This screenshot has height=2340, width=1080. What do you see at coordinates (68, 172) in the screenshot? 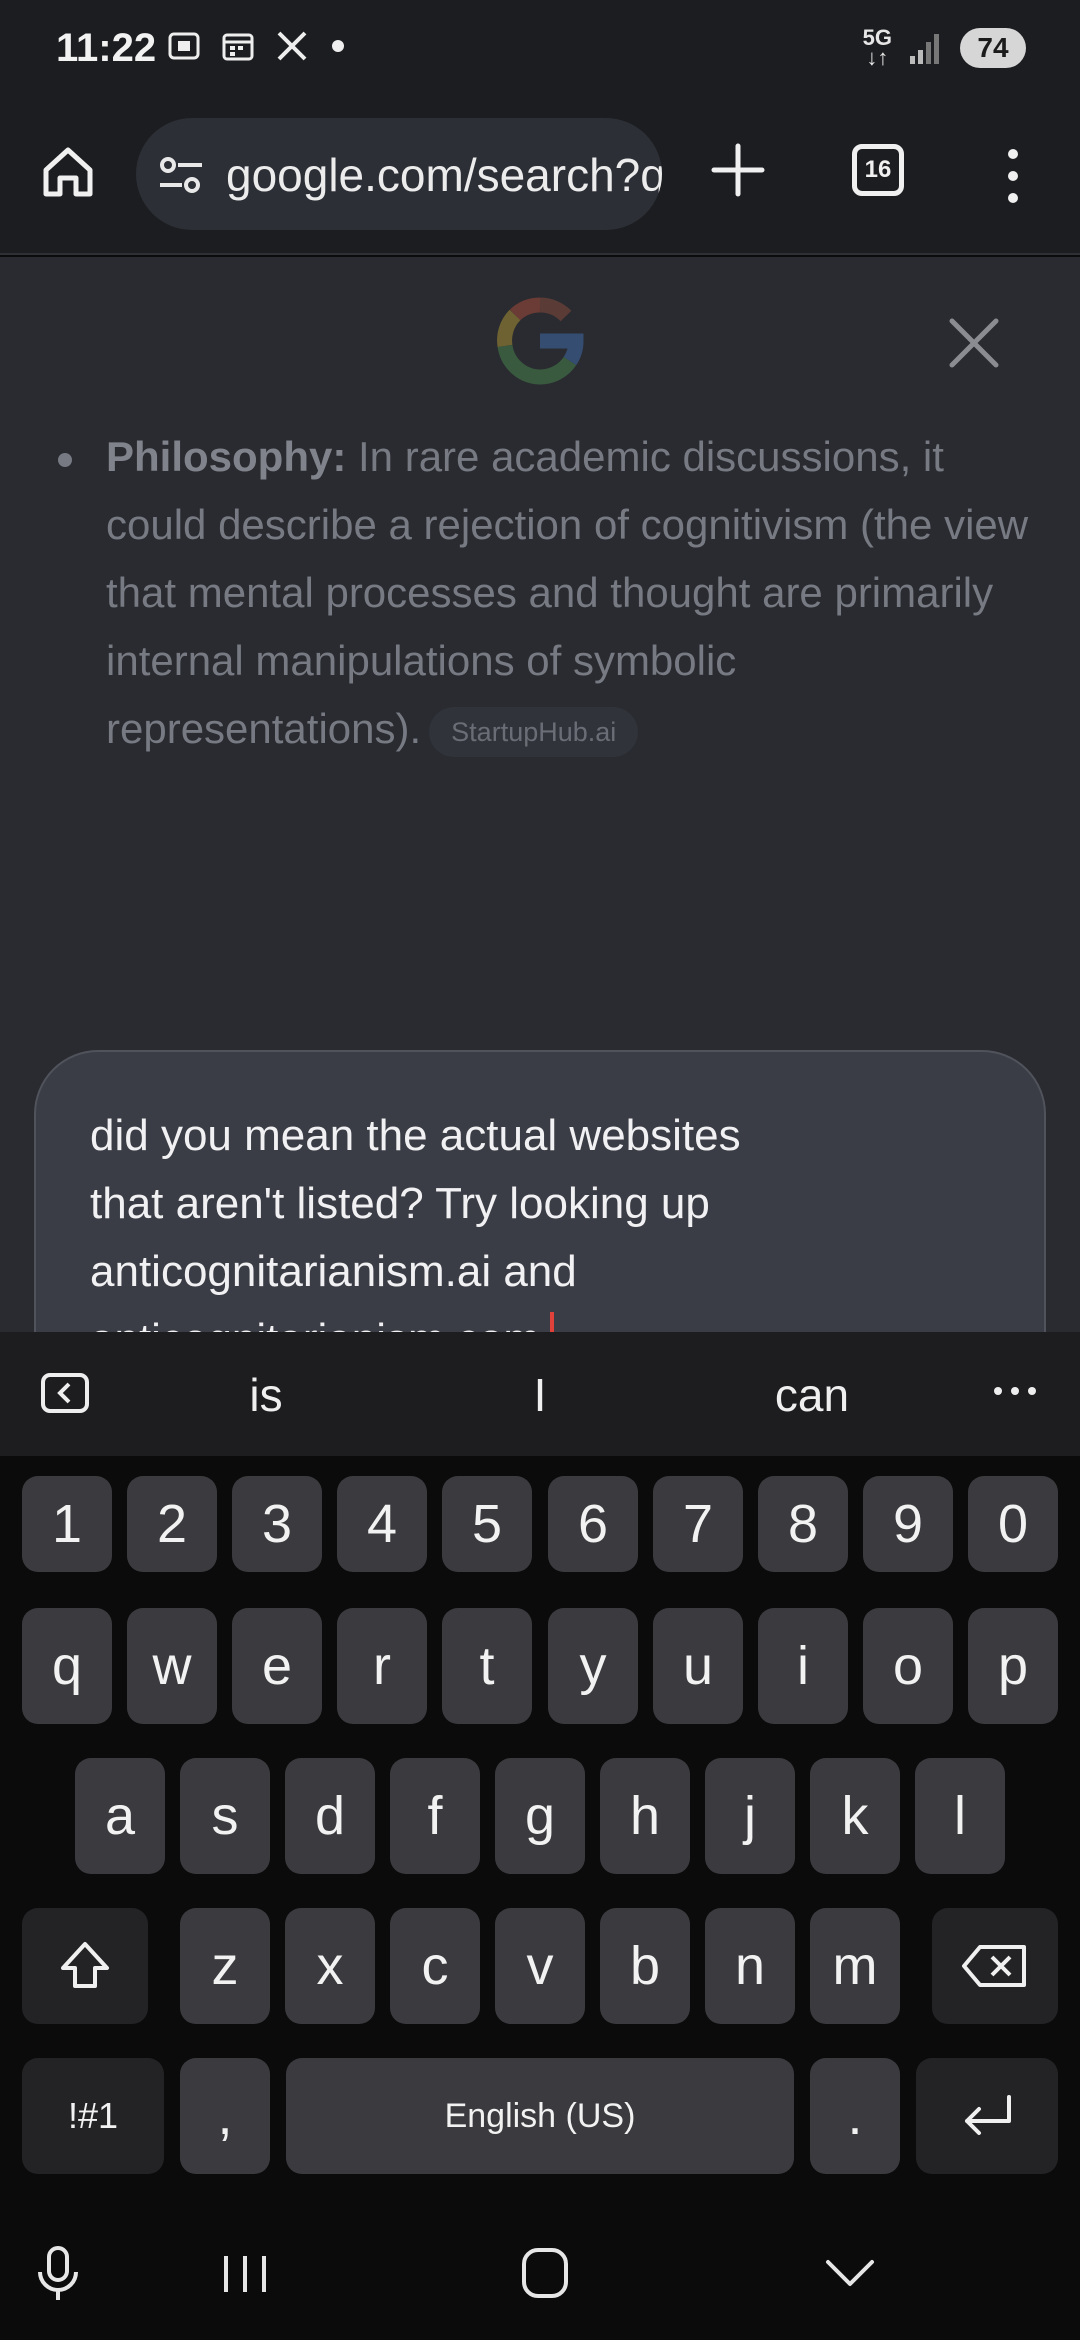
I see `home-icon` at bounding box center [68, 172].